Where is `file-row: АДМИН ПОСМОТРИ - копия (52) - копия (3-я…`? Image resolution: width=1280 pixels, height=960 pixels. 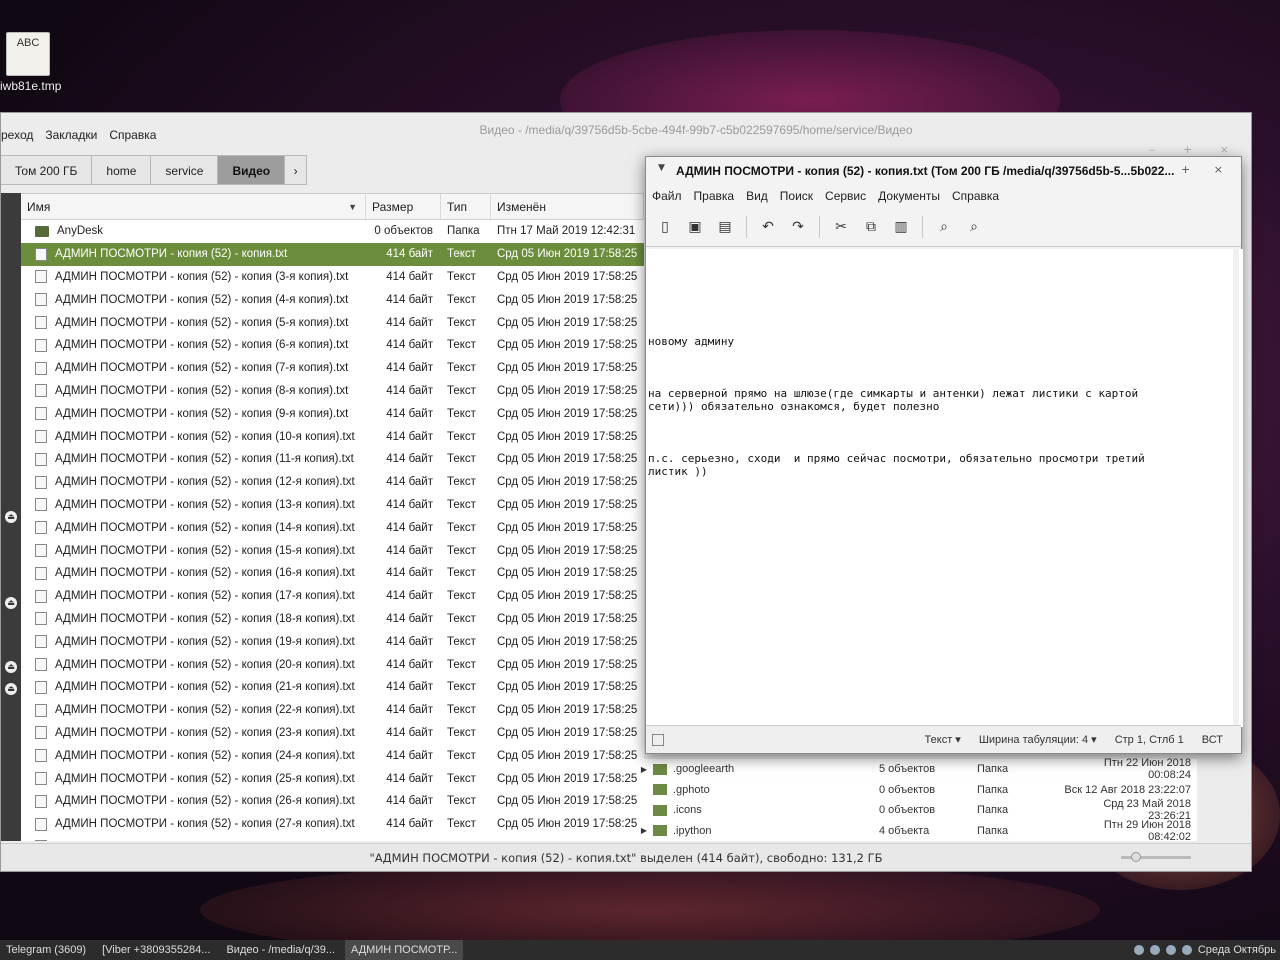
file-row: АДМИН ПОСМОТРИ - копия (52) - копия (3-я… is located at coordinates (332, 277).